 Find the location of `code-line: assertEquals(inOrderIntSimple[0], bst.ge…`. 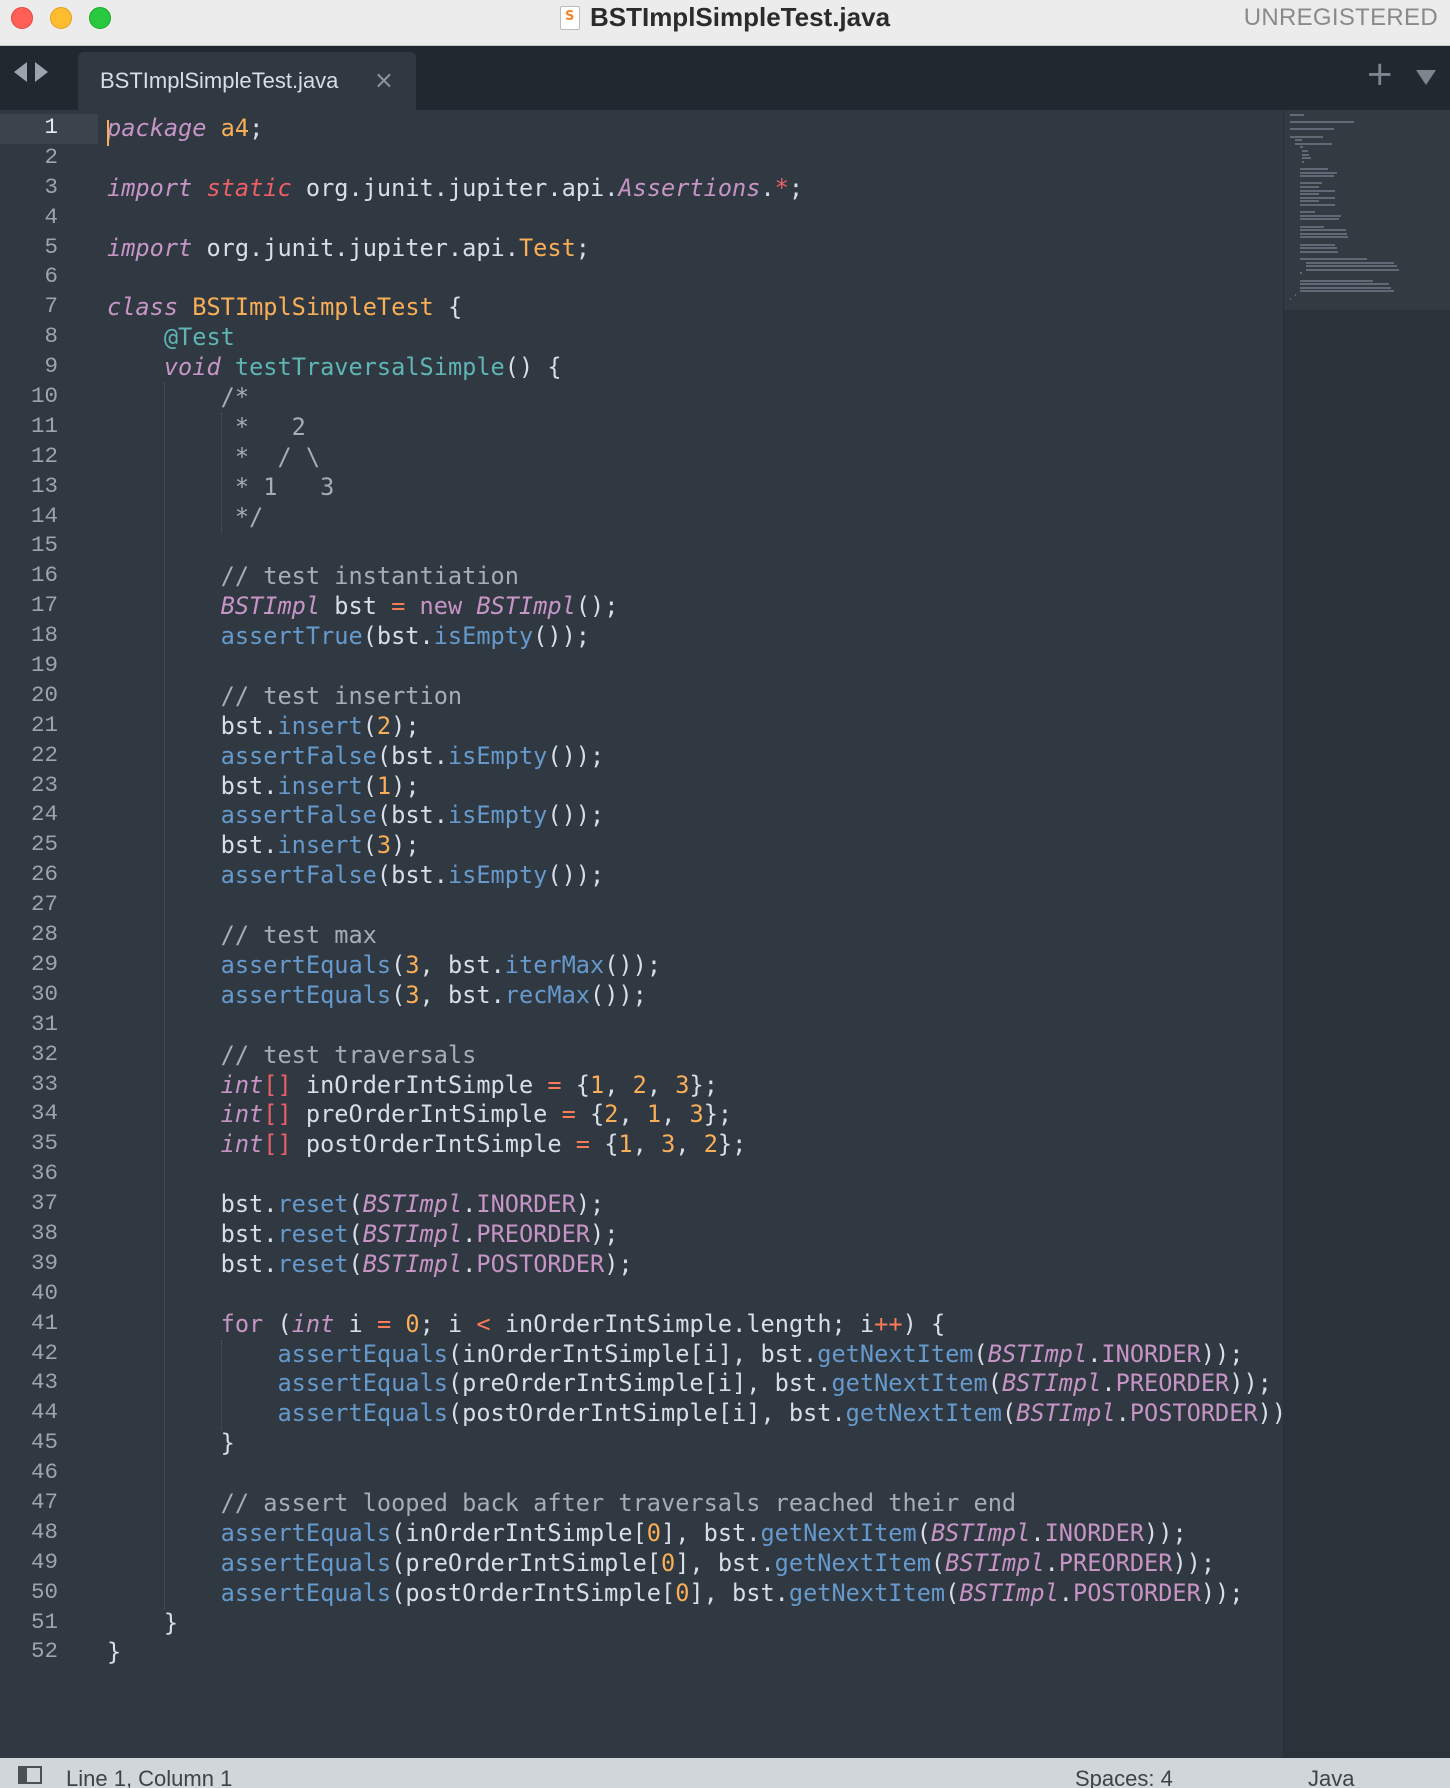

code-line: assertEquals(inOrderIntSimple[0], bst.ge… is located at coordinates (697, 1534).